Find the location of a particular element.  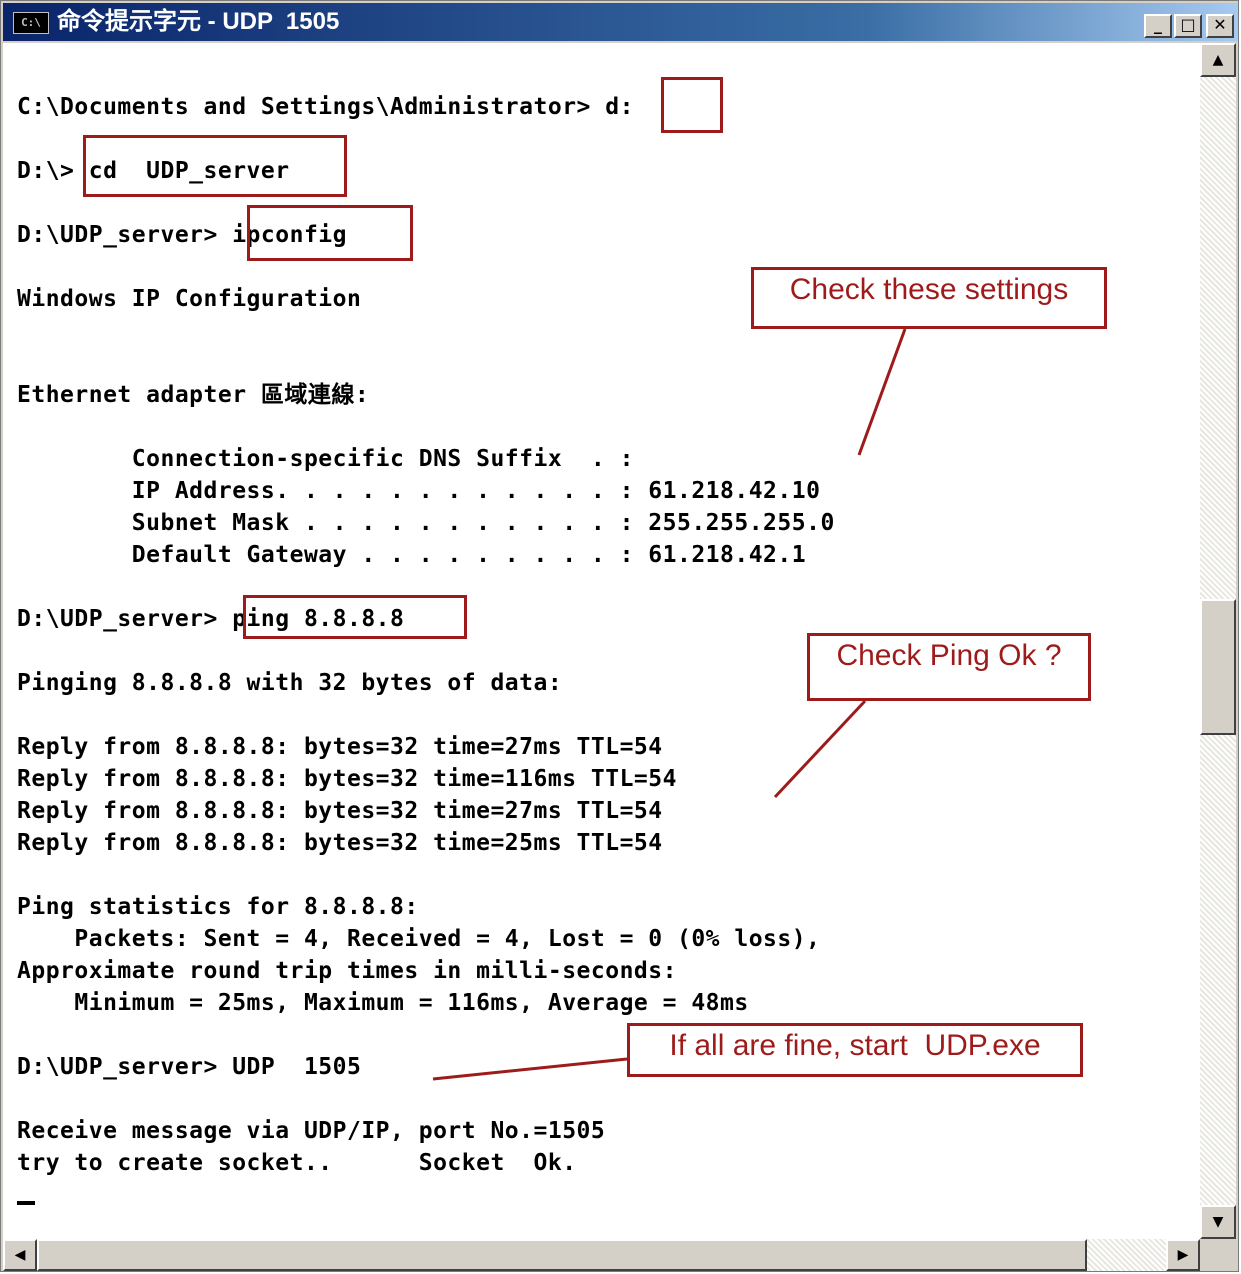

horizontal-scrollbar: ◀ ▶ is located at coordinates (601, 1255).